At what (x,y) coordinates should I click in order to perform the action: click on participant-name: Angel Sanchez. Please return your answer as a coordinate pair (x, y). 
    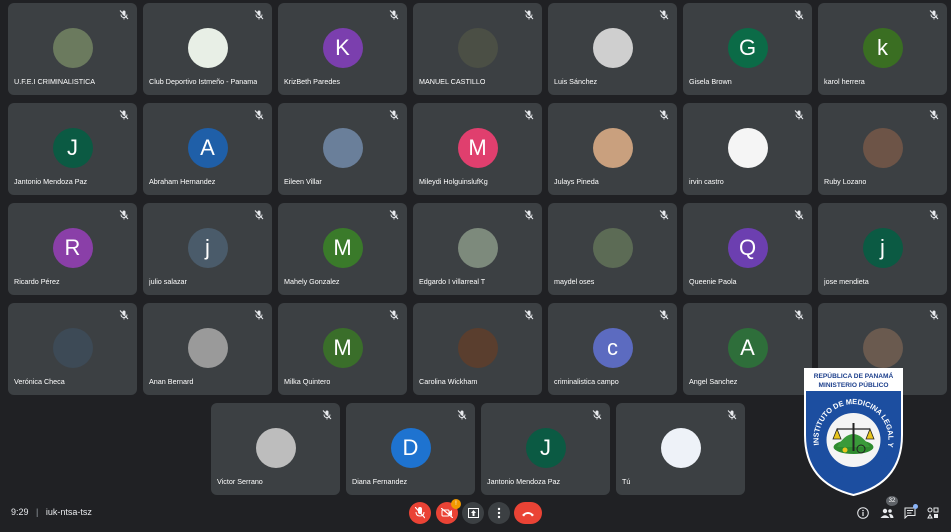
    Looking at the image, I should click on (713, 381).